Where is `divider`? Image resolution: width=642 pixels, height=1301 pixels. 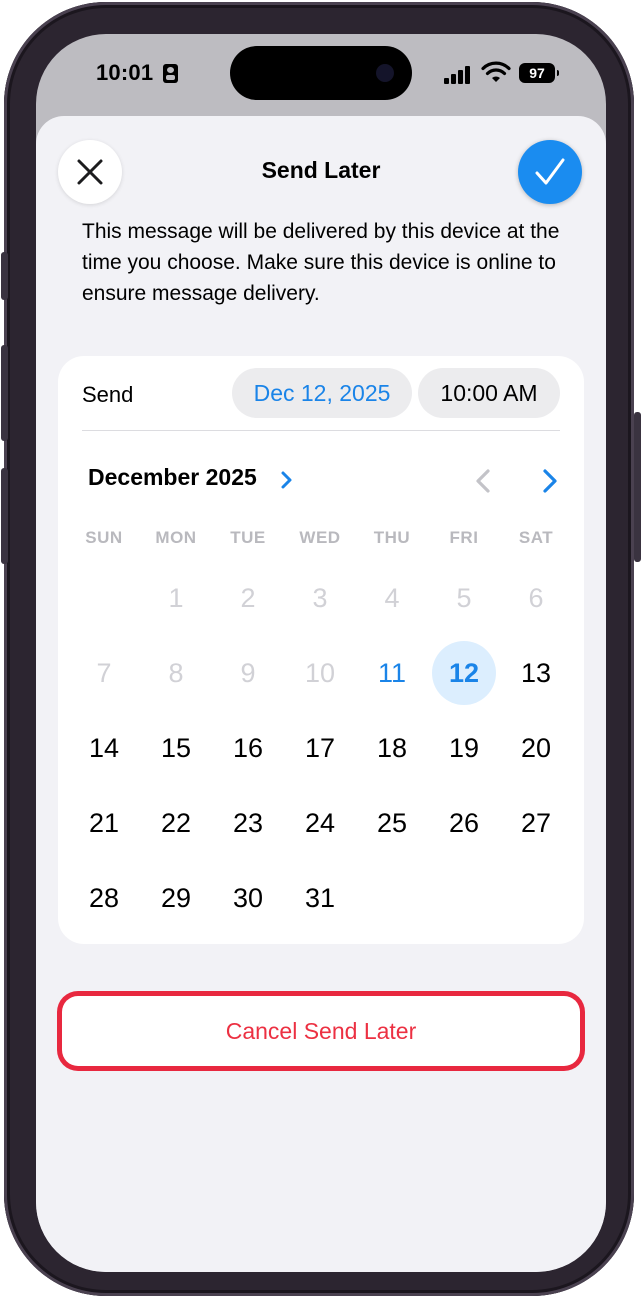
divider is located at coordinates (321, 430).